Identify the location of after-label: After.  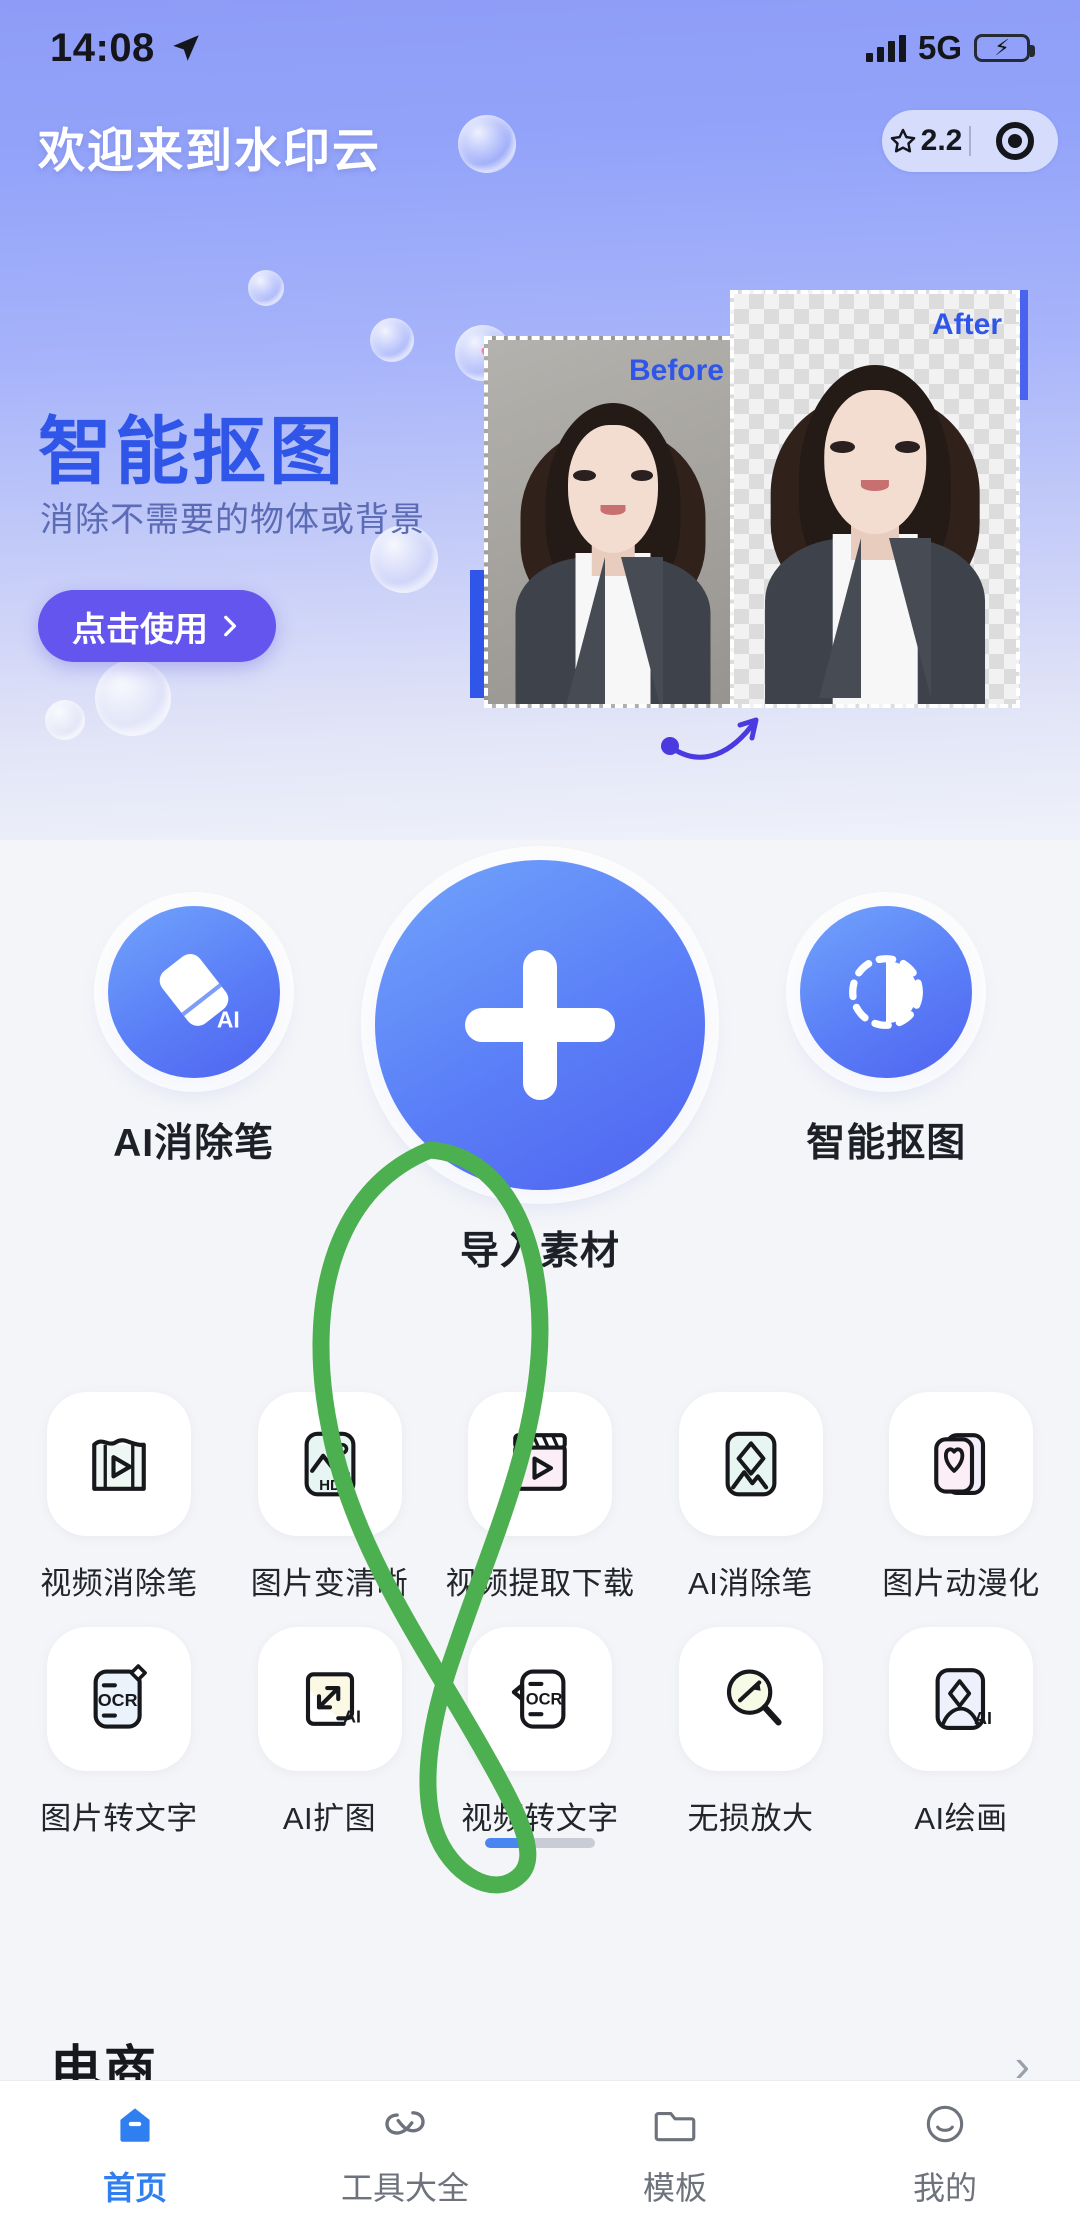
(966, 324).